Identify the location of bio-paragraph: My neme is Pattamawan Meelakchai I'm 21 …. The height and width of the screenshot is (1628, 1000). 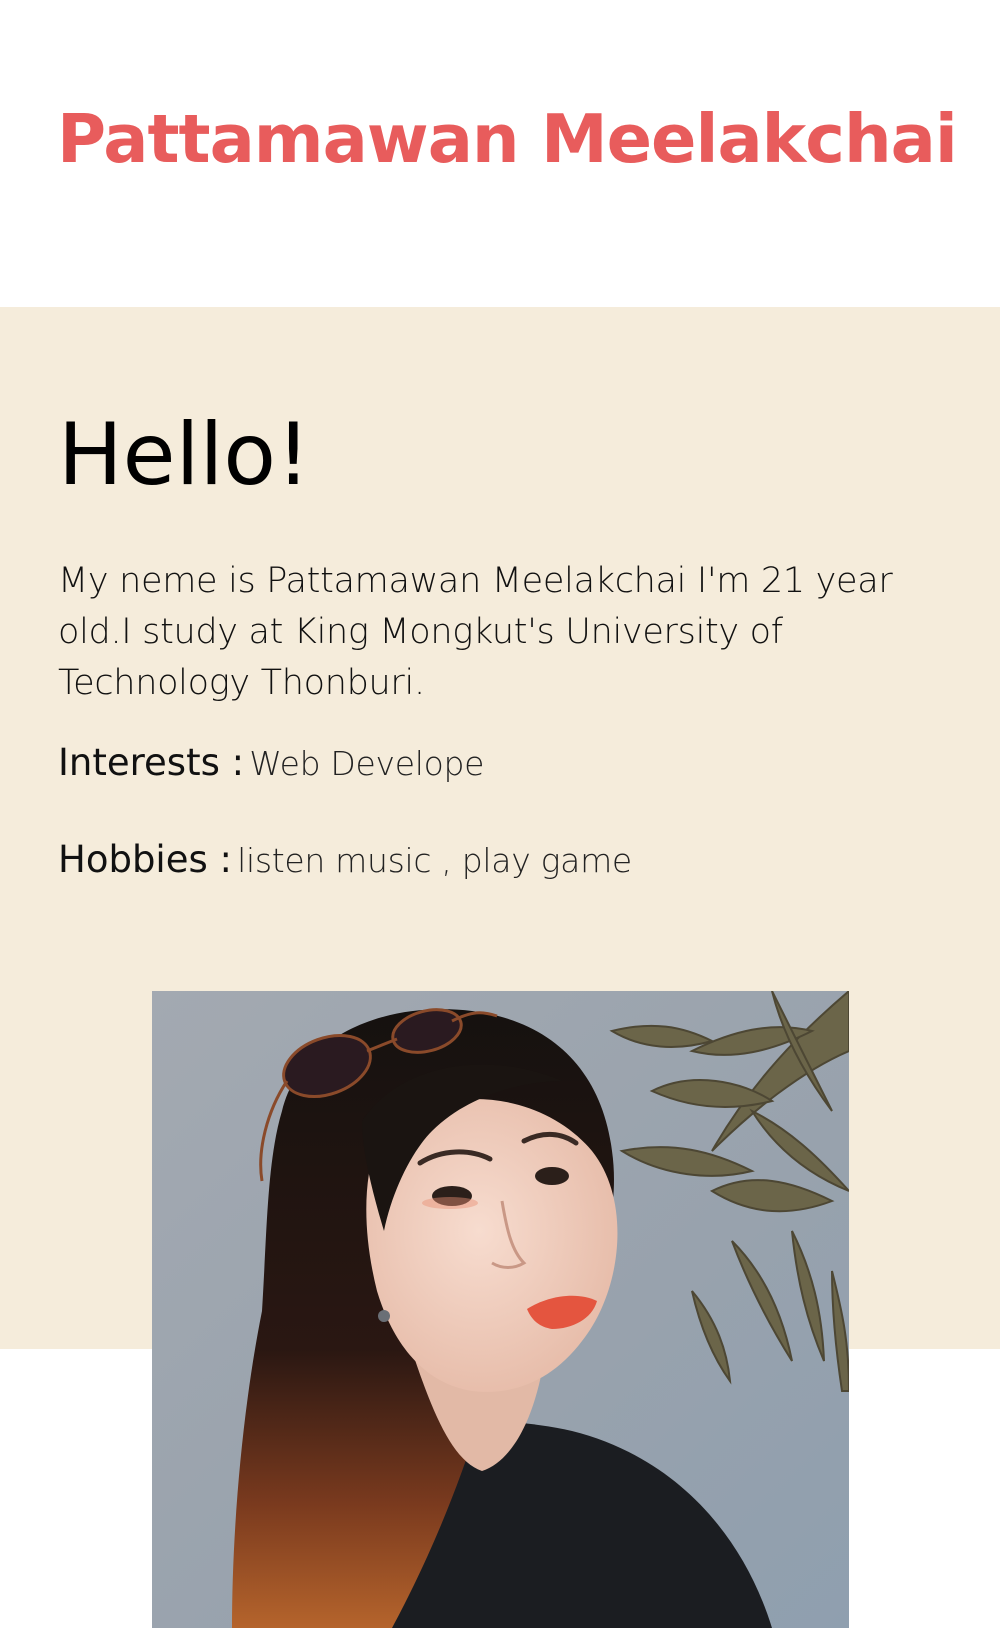
(475, 632).